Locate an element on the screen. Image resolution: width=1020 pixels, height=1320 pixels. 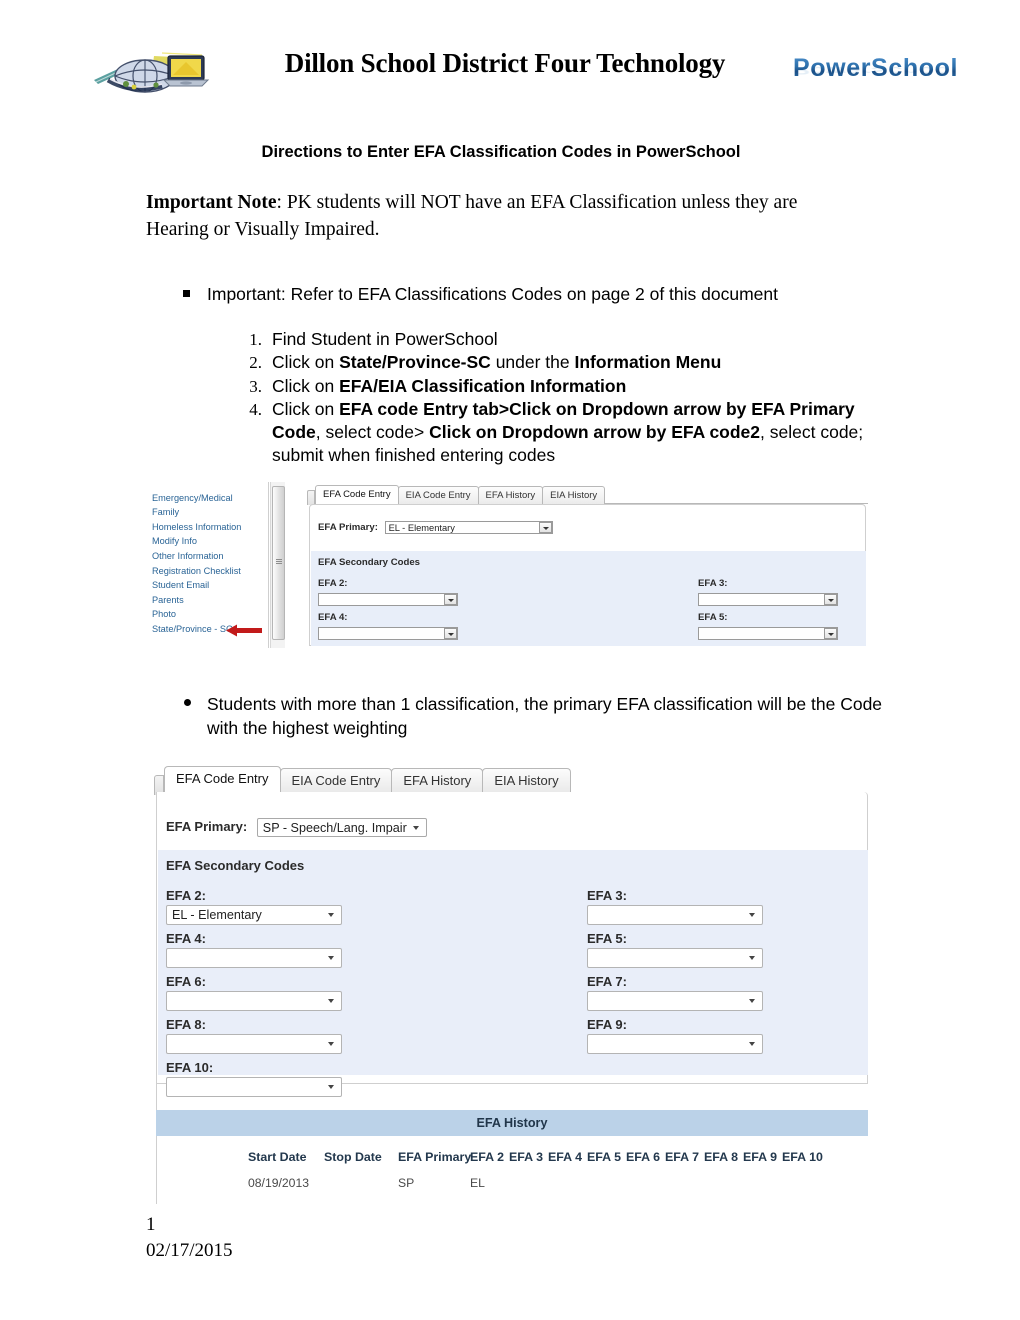
efa-primary-row-1: EFA Primary: EL - Elementary is located at coordinates (435, 527).